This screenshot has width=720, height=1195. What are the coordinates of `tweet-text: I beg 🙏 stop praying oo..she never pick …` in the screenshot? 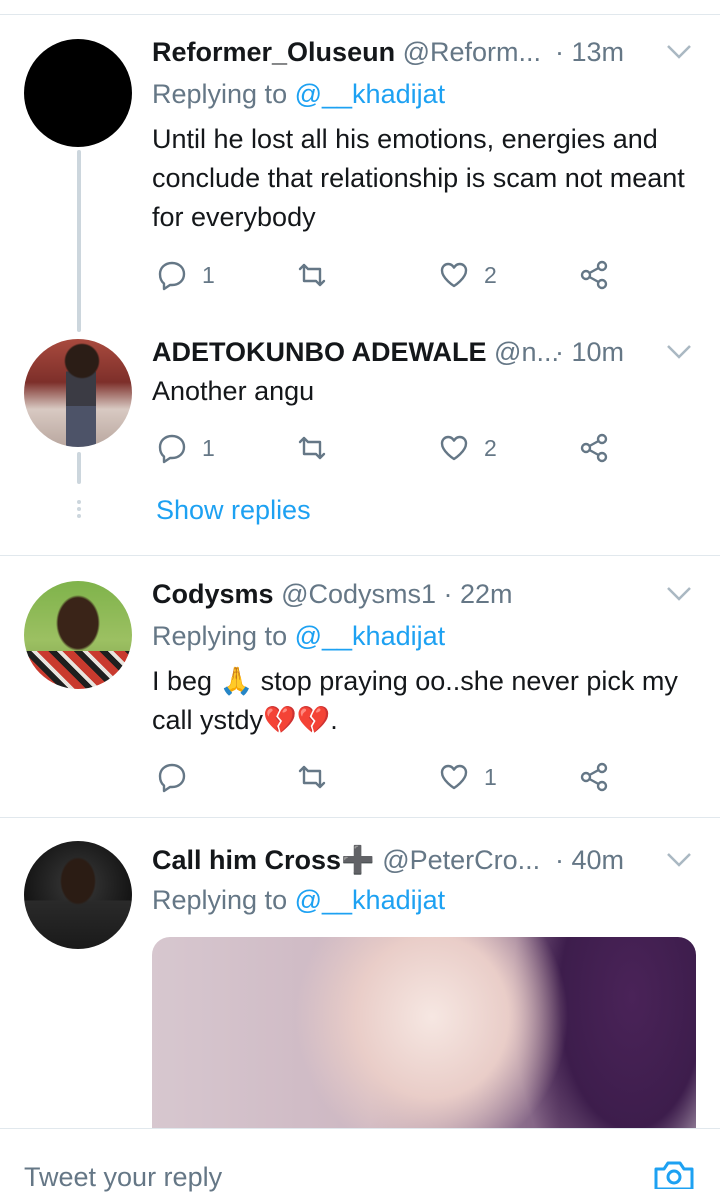 It's located at (415, 700).